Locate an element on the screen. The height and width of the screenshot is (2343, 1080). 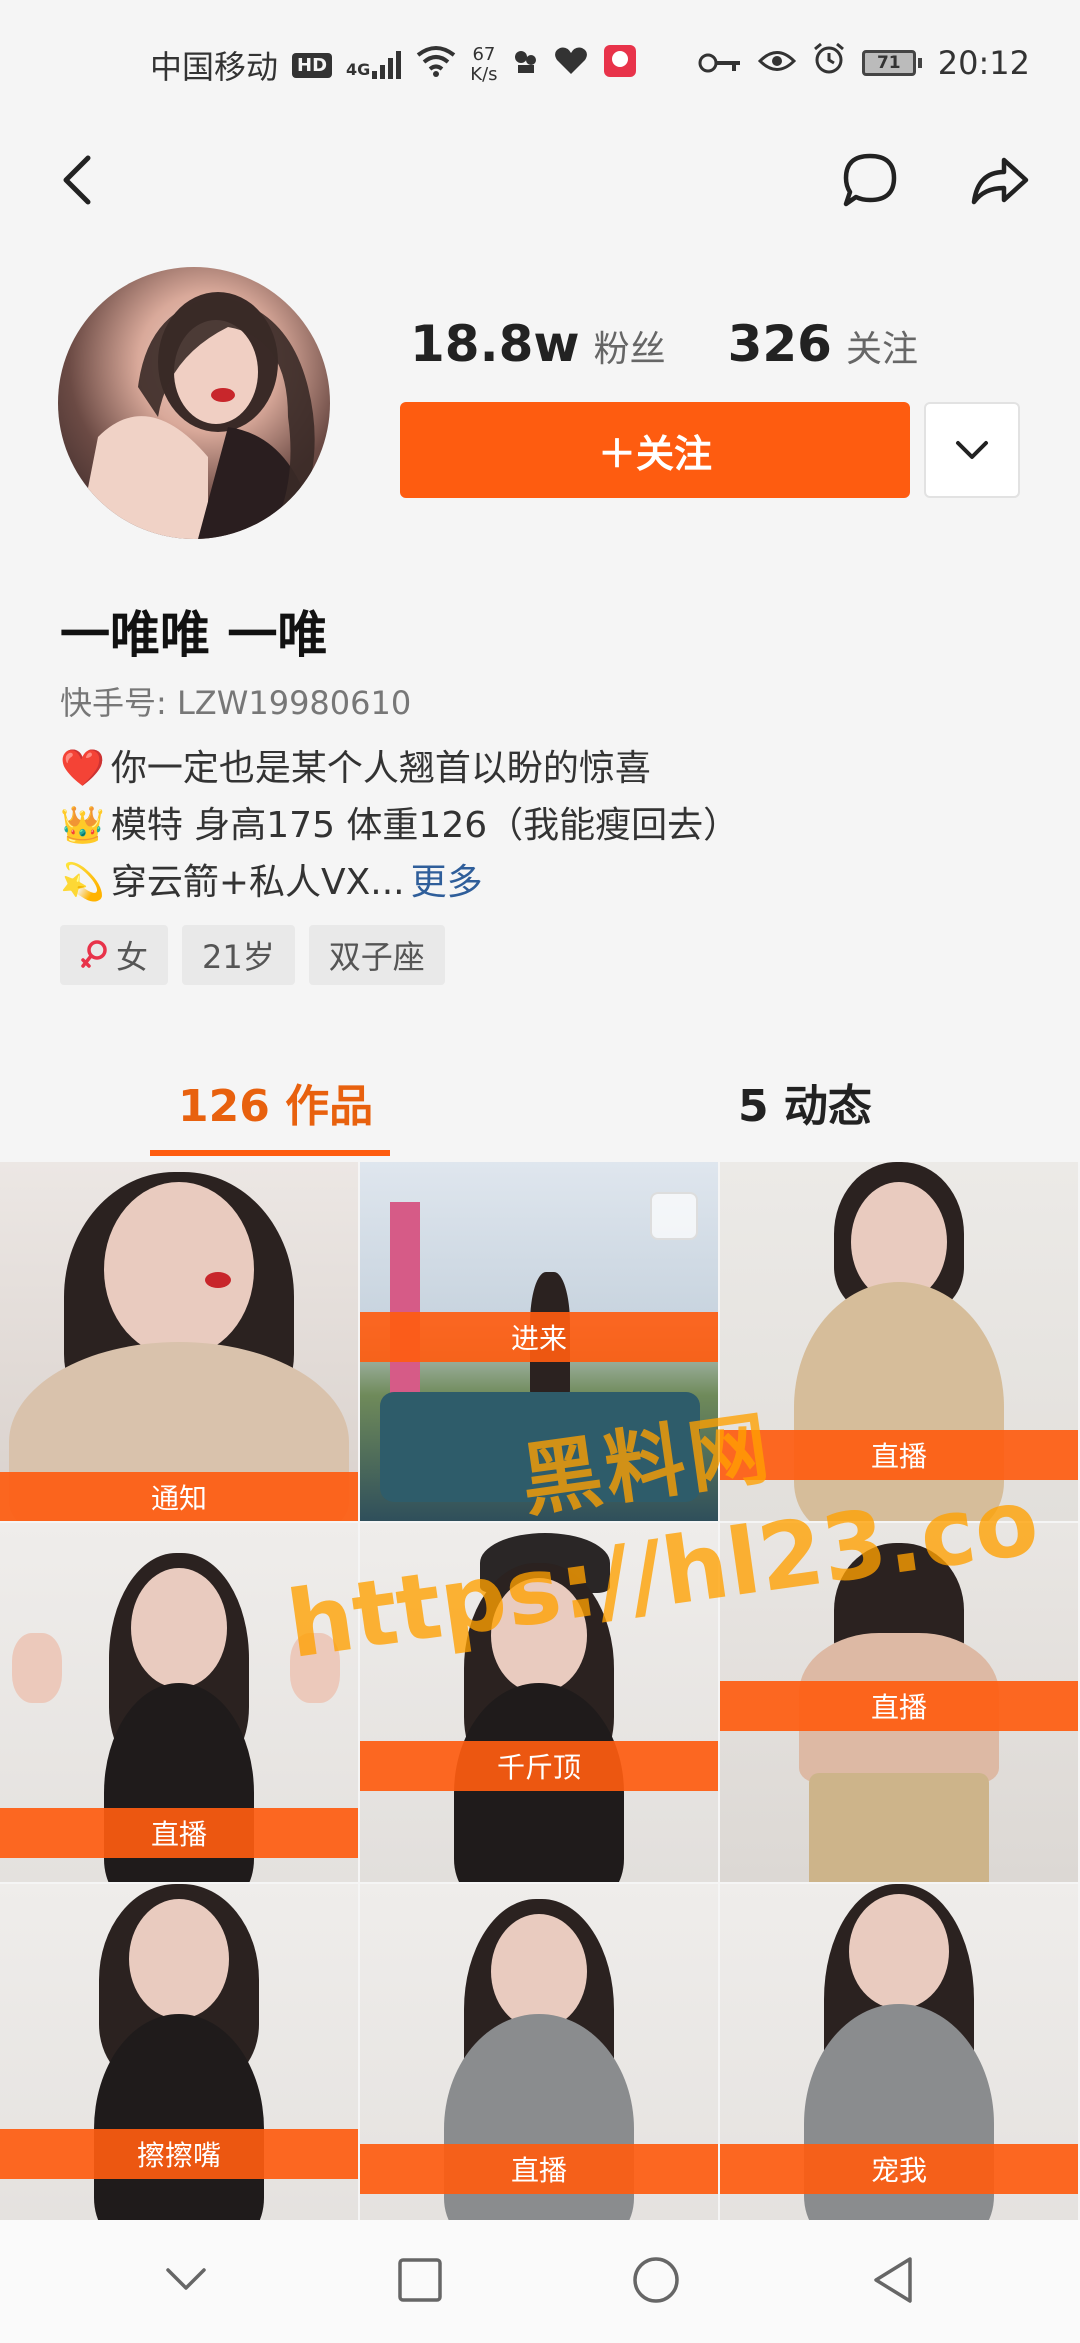
key-icon is located at coordinates (720, 63).